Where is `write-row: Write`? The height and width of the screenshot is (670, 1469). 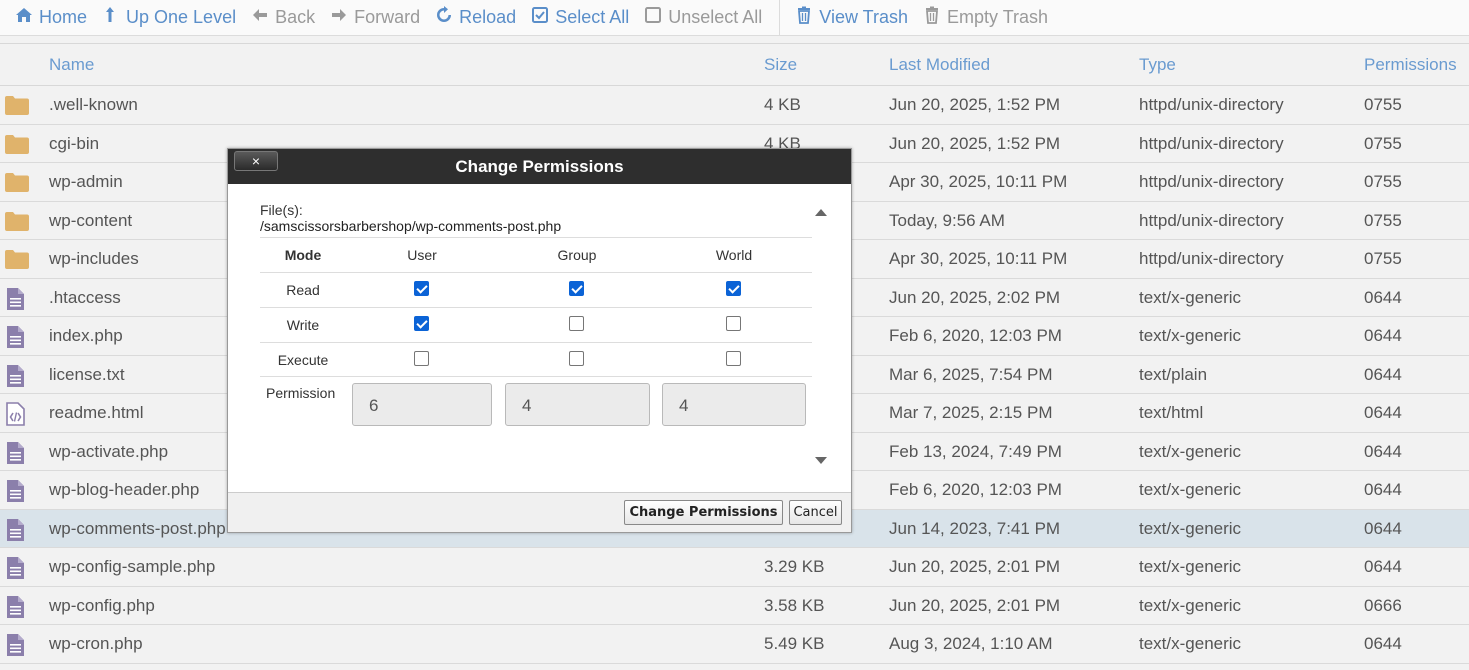 write-row: Write is located at coordinates (536, 324).